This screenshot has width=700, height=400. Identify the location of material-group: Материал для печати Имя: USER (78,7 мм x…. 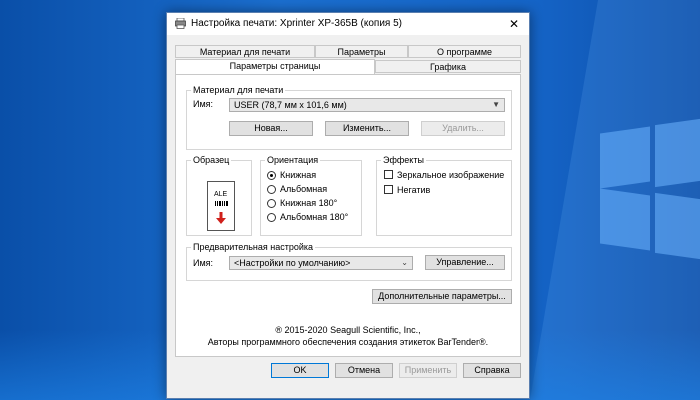
(349, 117).